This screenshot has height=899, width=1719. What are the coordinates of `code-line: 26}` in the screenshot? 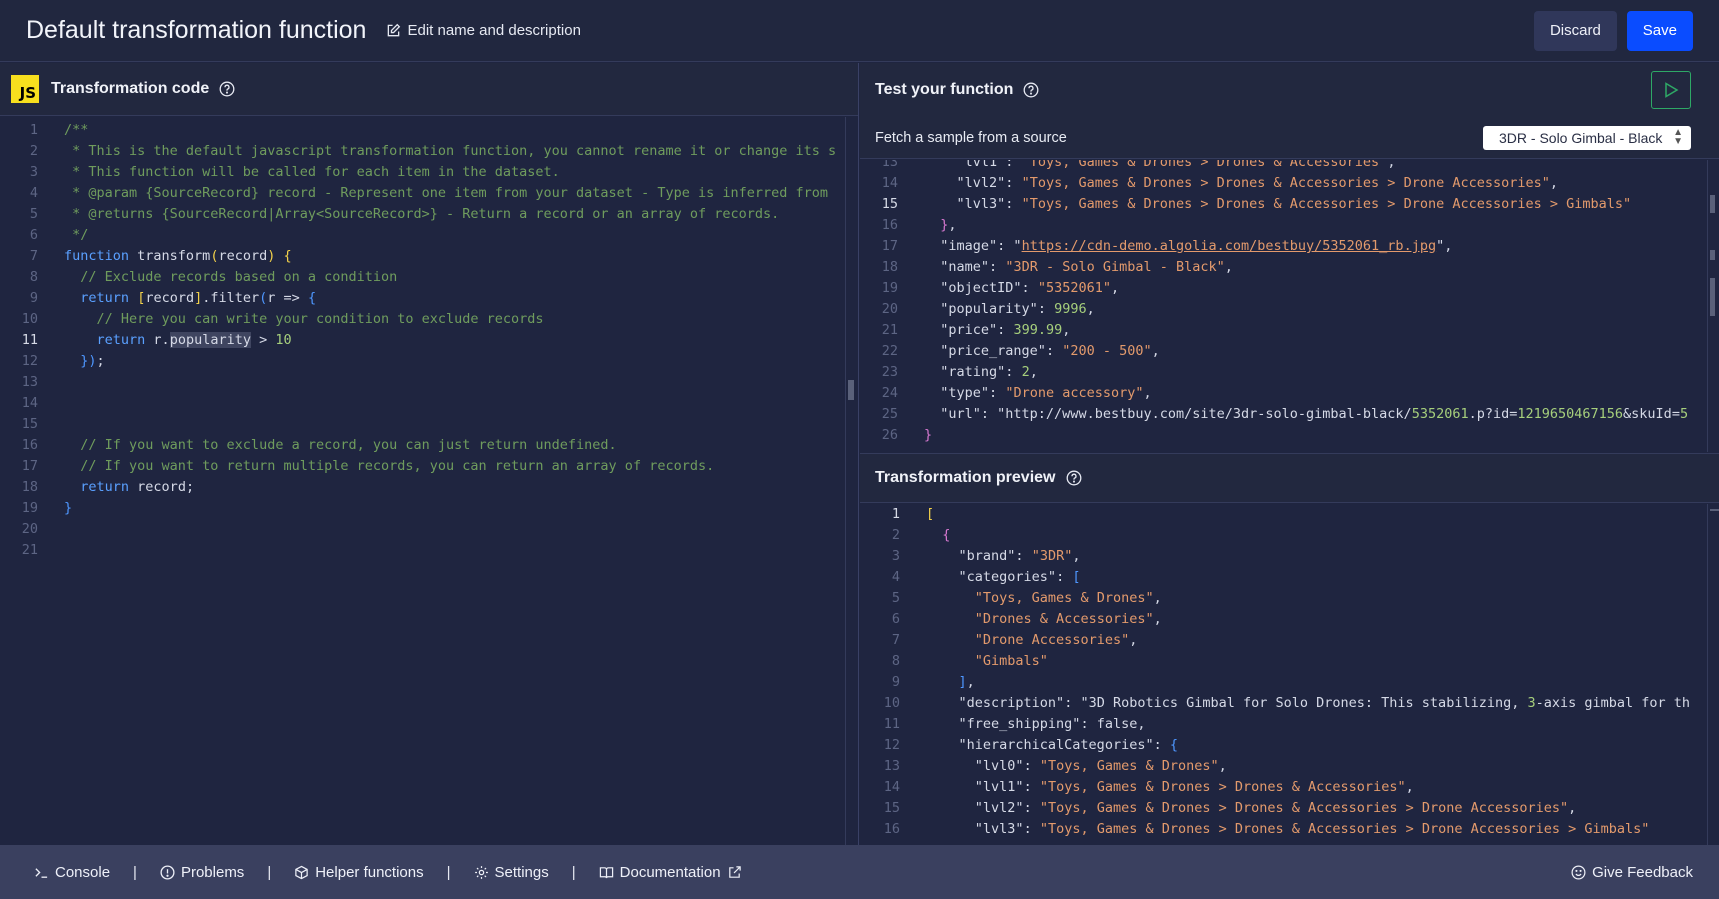 It's located at (1289, 435).